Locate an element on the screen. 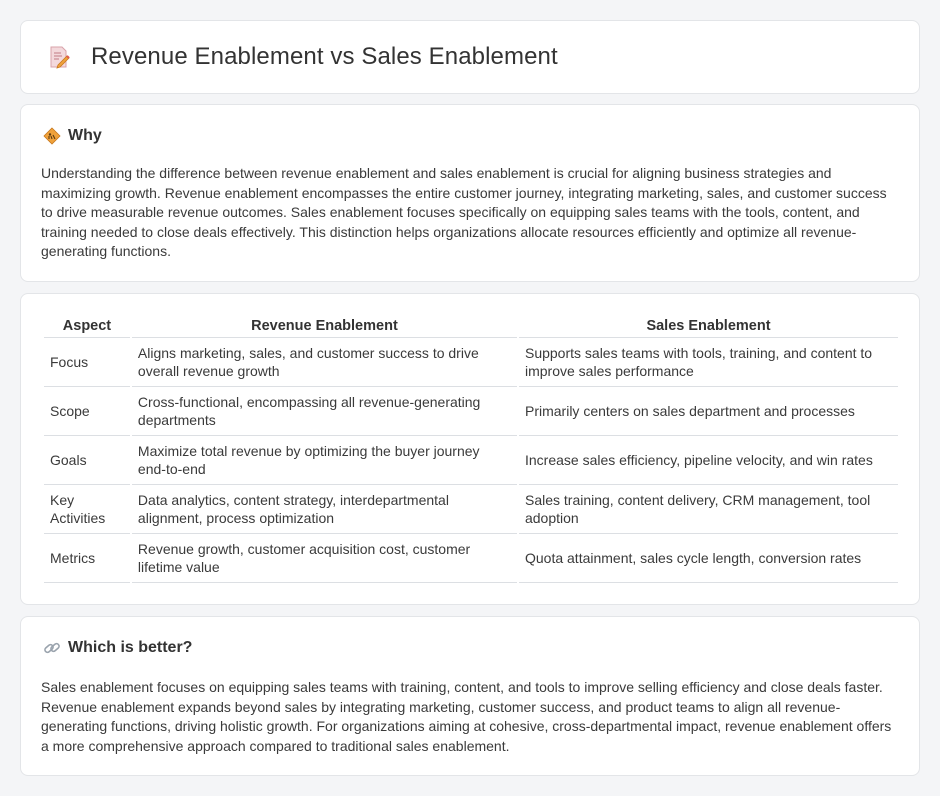 The image size is (940, 796). row-aspect: Scope is located at coordinates (87, 411).